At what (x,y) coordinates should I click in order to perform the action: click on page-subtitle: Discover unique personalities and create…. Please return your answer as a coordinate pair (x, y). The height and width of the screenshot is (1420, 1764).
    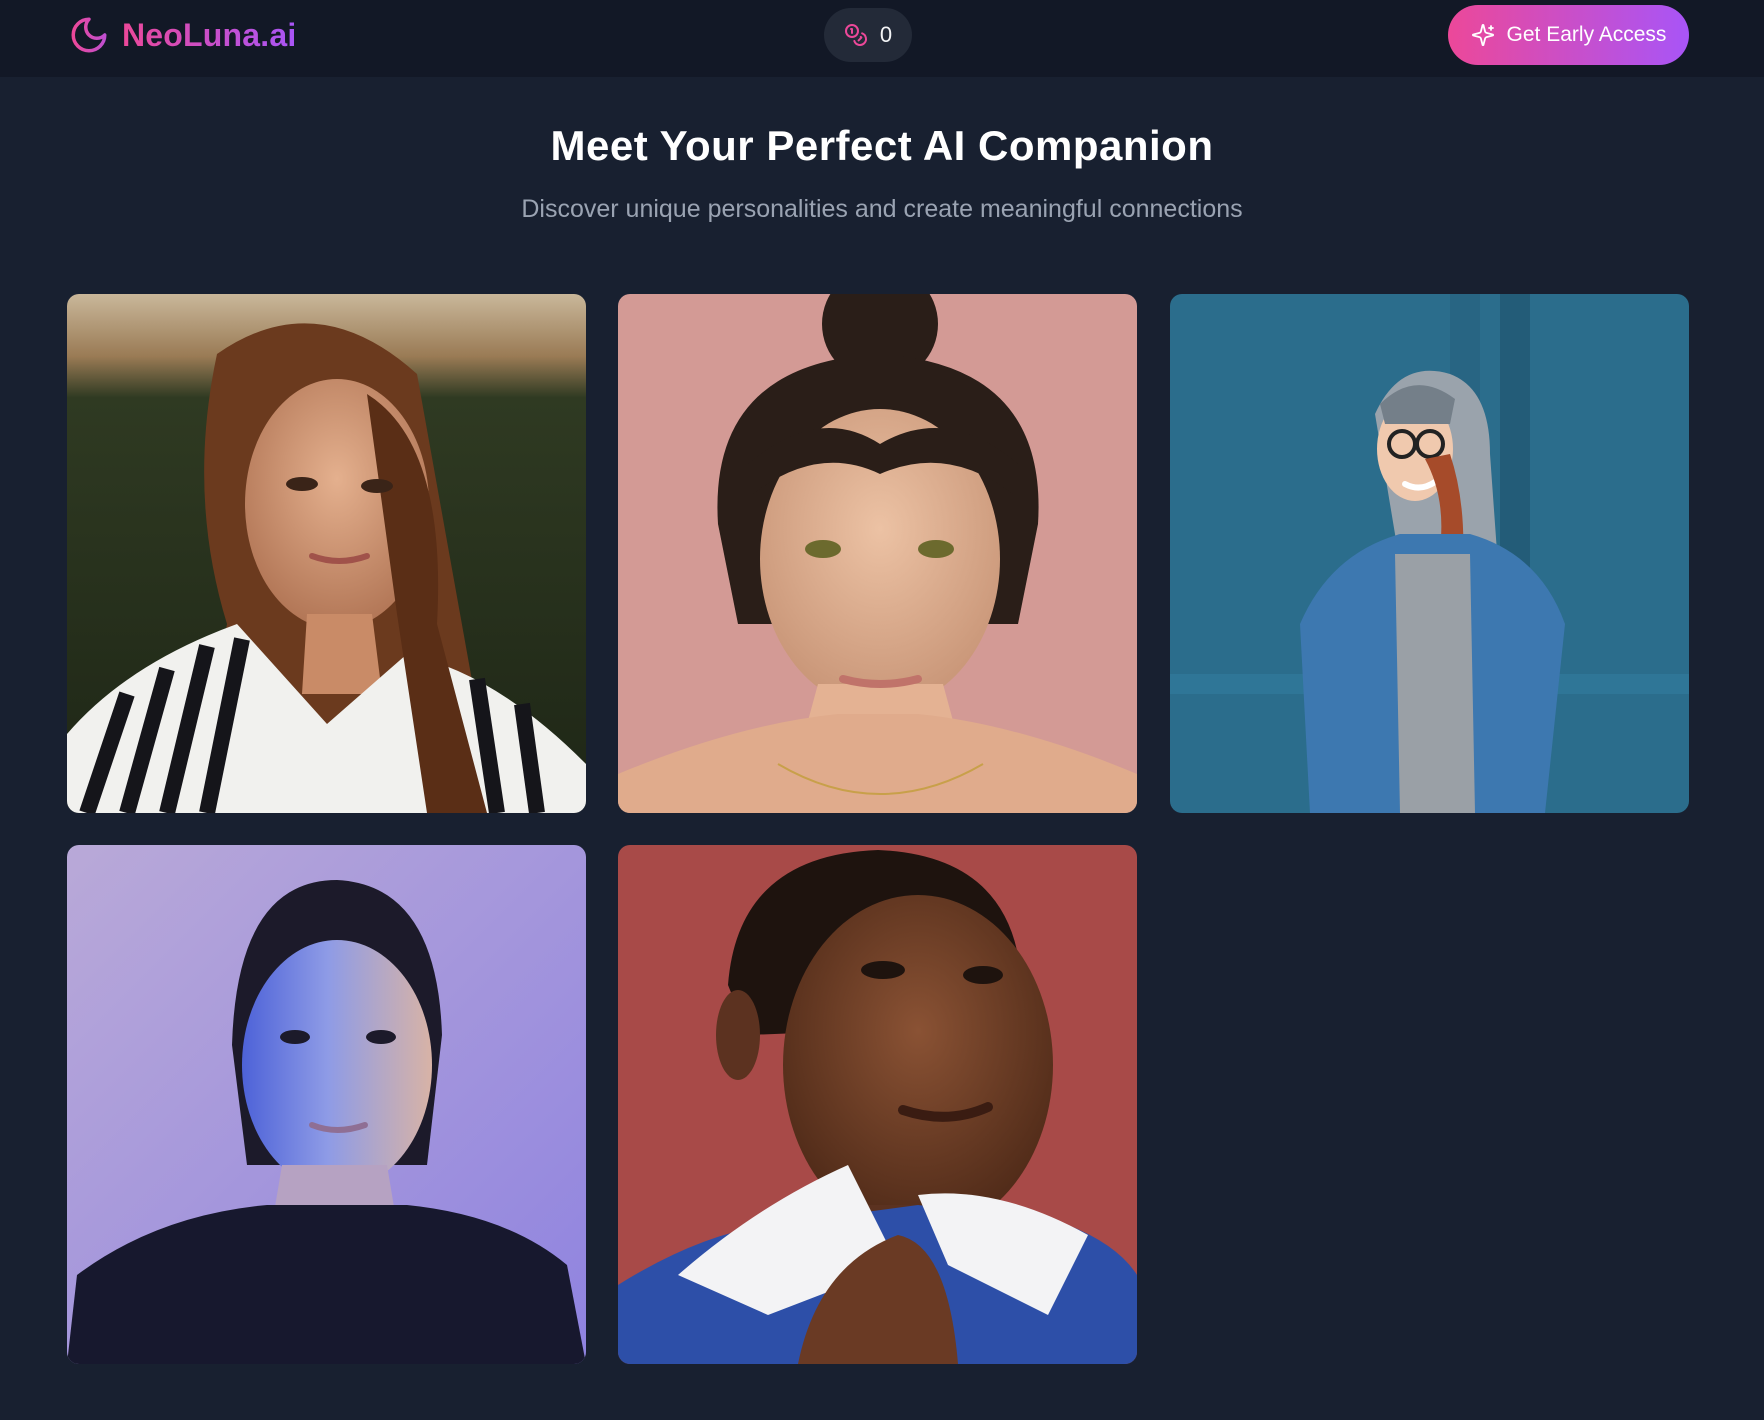
    Looking at the image, I should click on (882, 209).